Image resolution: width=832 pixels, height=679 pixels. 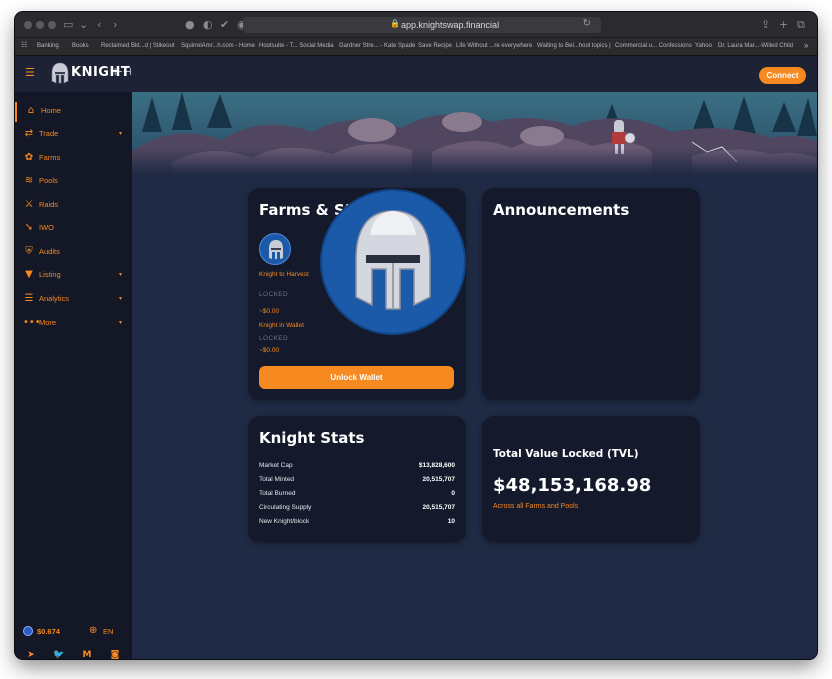 I want to click on bookmark-item: Commercial u... Confessions, so click(x=653, y=46).